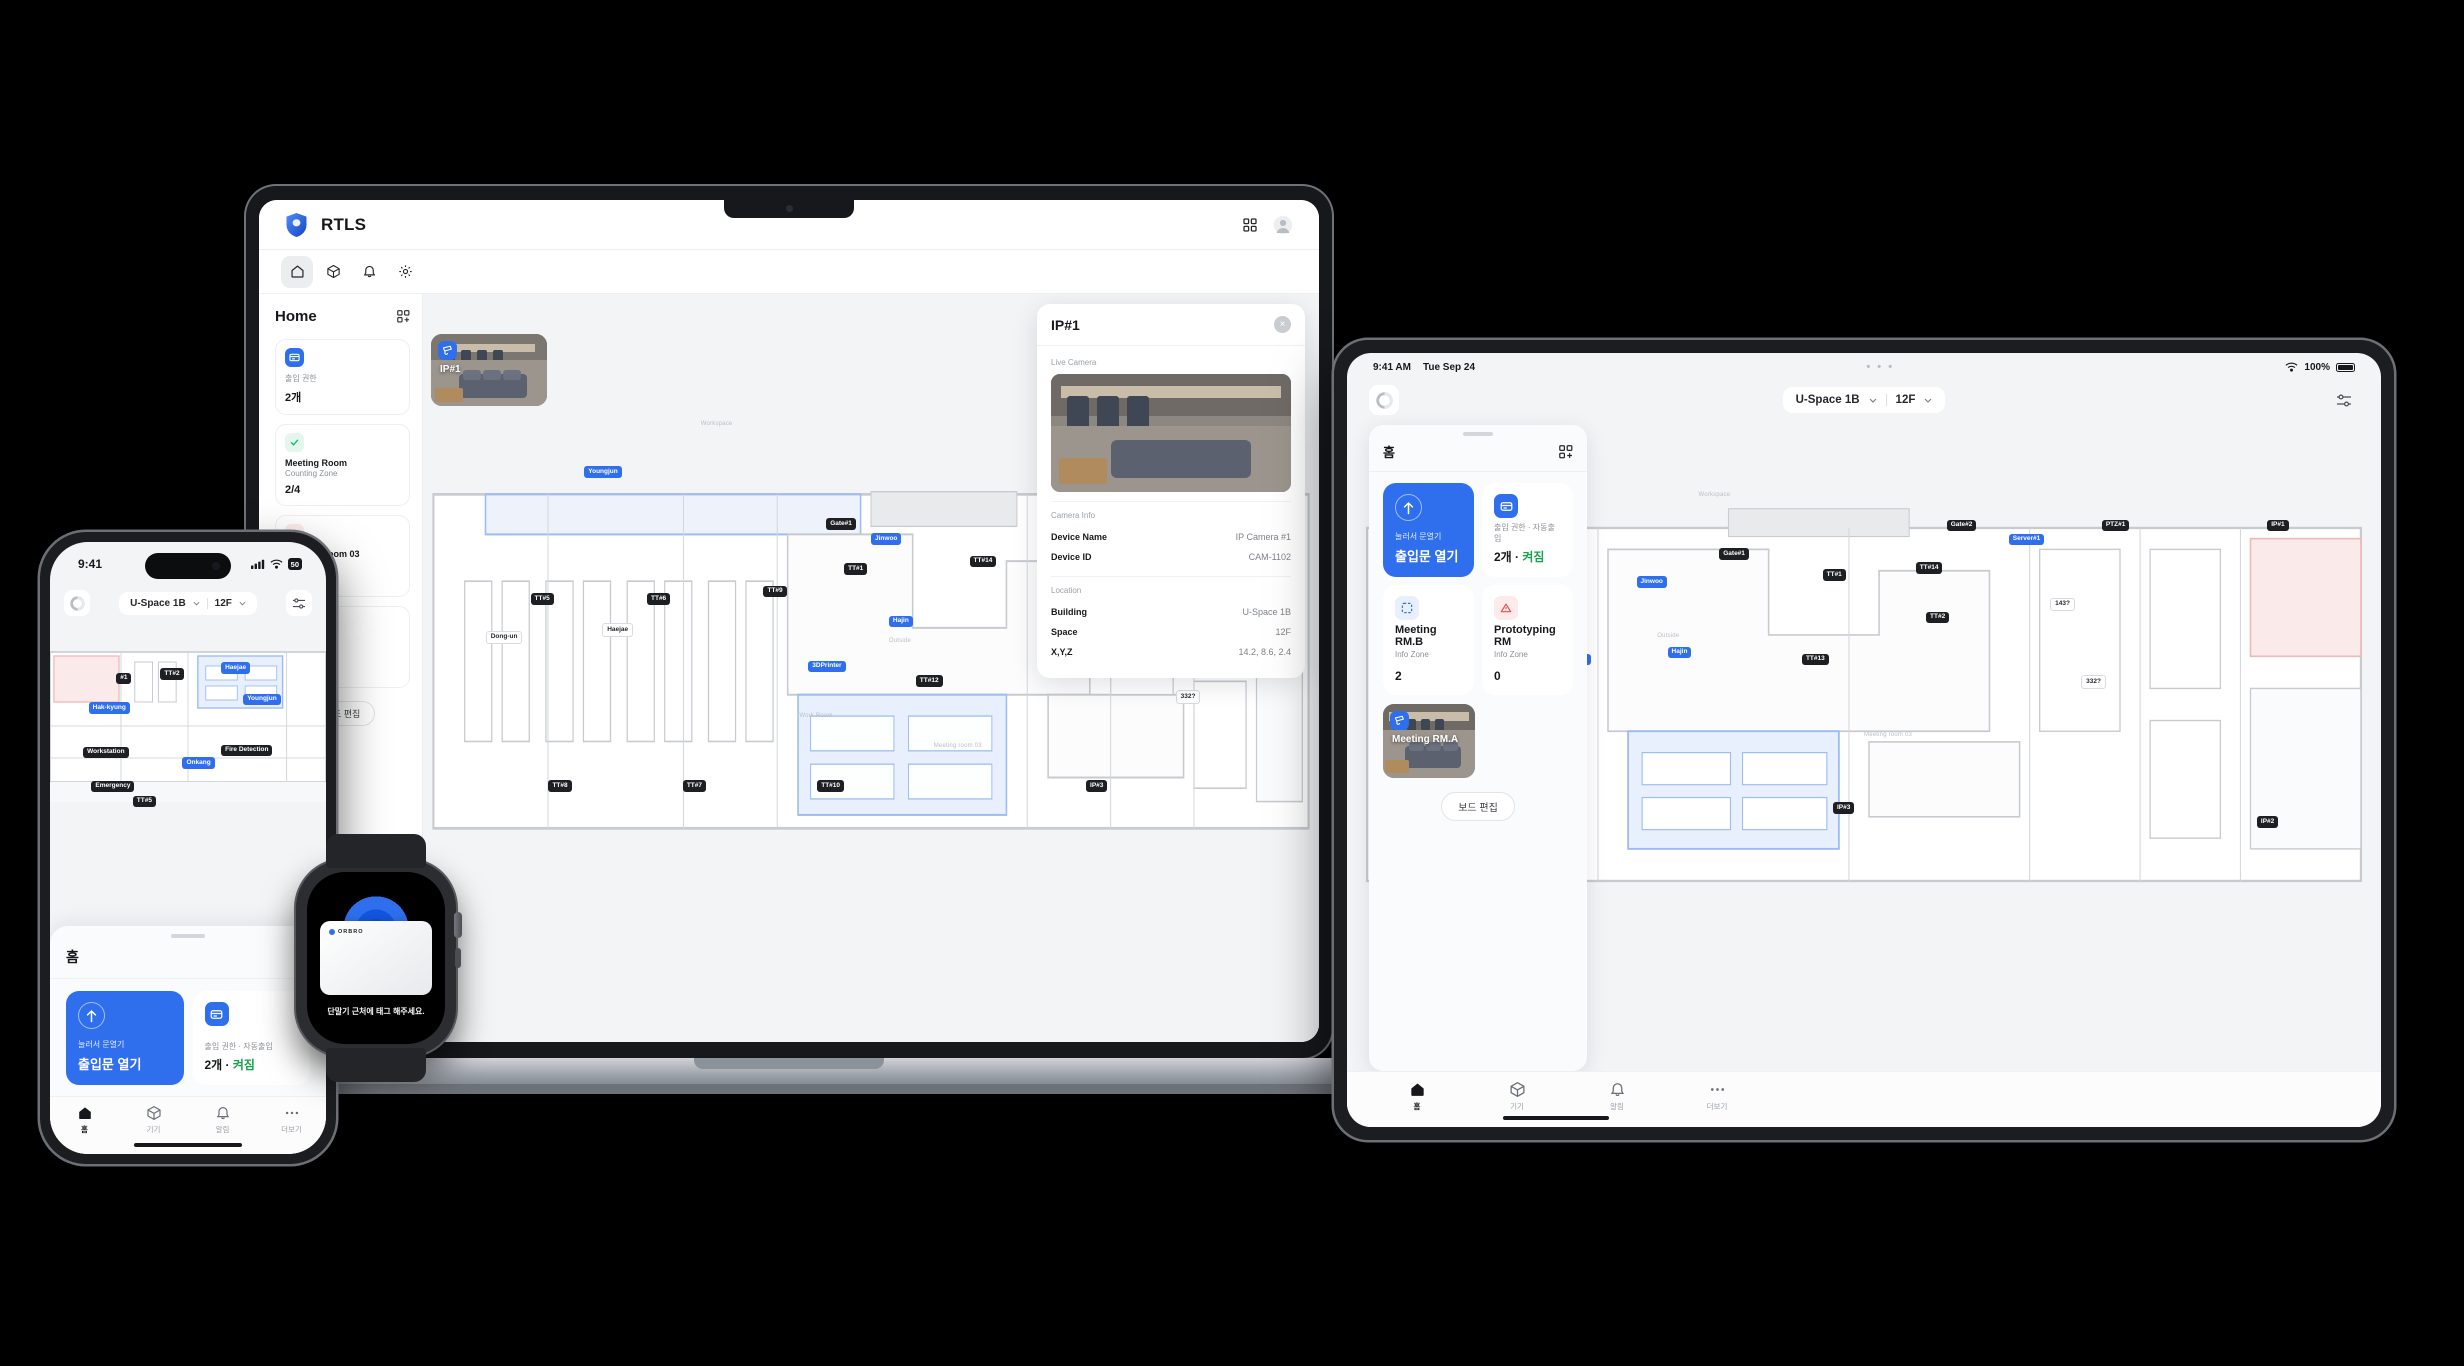 This screenshot has width=2464, height=1366. Describe the element at coordinates (831, 786) in the screenshot. I see `map-tag: TT#10` at that location.